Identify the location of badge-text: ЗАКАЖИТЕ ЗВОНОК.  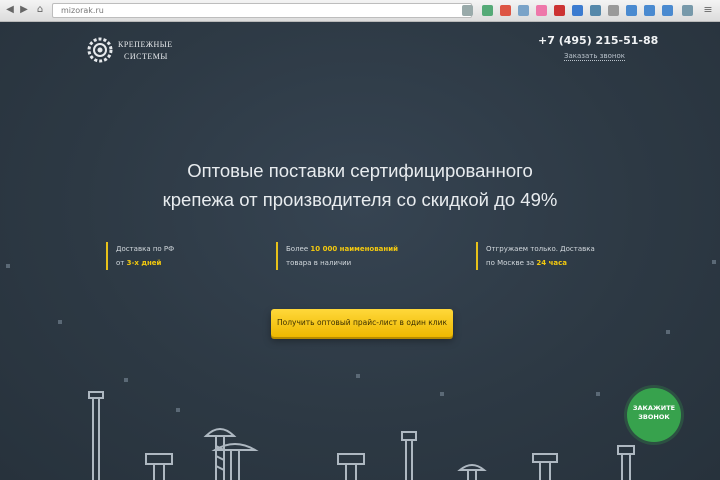
(654, 413).